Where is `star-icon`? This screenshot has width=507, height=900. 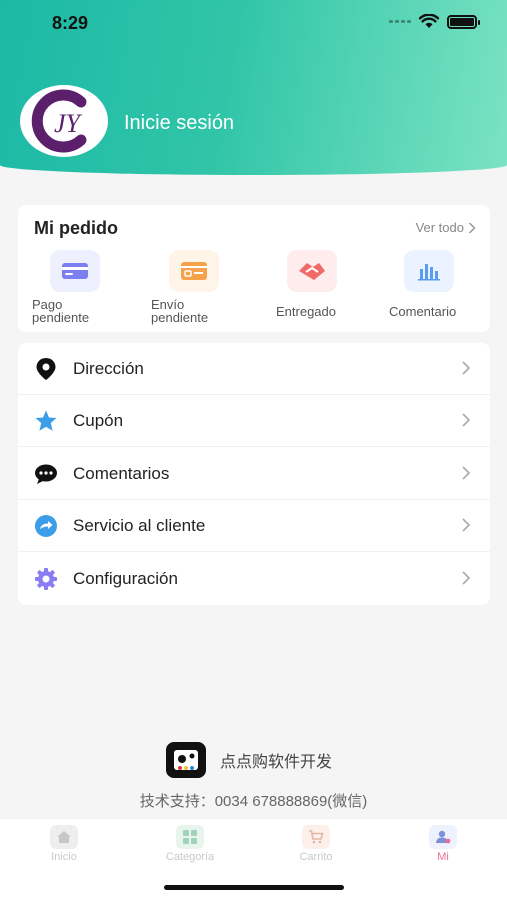
star-icon is located at coordinates (46, 421).